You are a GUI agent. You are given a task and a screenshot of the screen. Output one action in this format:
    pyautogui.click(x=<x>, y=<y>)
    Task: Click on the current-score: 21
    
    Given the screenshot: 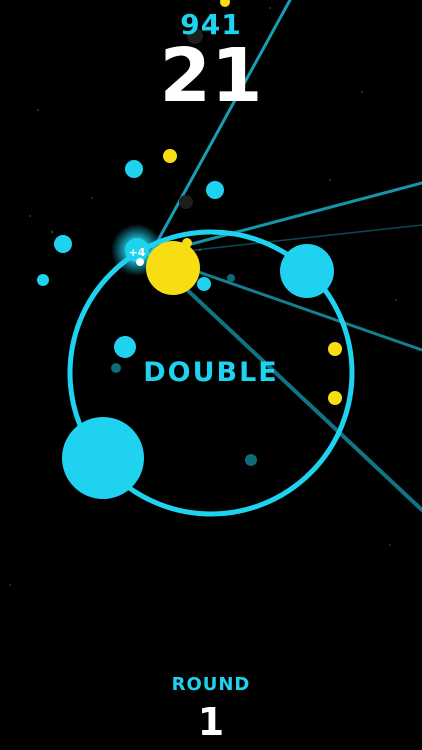 What is the action you would take?
    pyautogui.click(x=211, y=76)
    